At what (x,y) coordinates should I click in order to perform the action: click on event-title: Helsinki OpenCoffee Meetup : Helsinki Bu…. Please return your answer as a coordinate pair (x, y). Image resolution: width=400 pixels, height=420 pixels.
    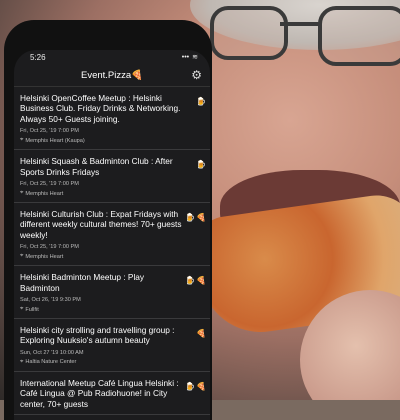
    Looking at the image, I should click on (100, 108).